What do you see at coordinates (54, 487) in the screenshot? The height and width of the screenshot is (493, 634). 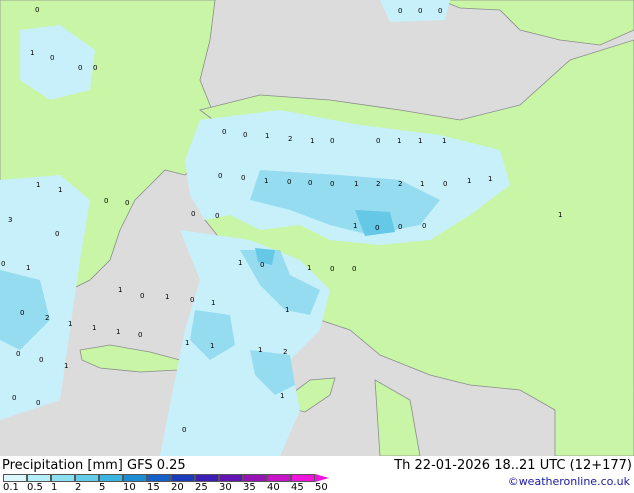 I see `scale-tick: 1` at bounding box center [54, 487].